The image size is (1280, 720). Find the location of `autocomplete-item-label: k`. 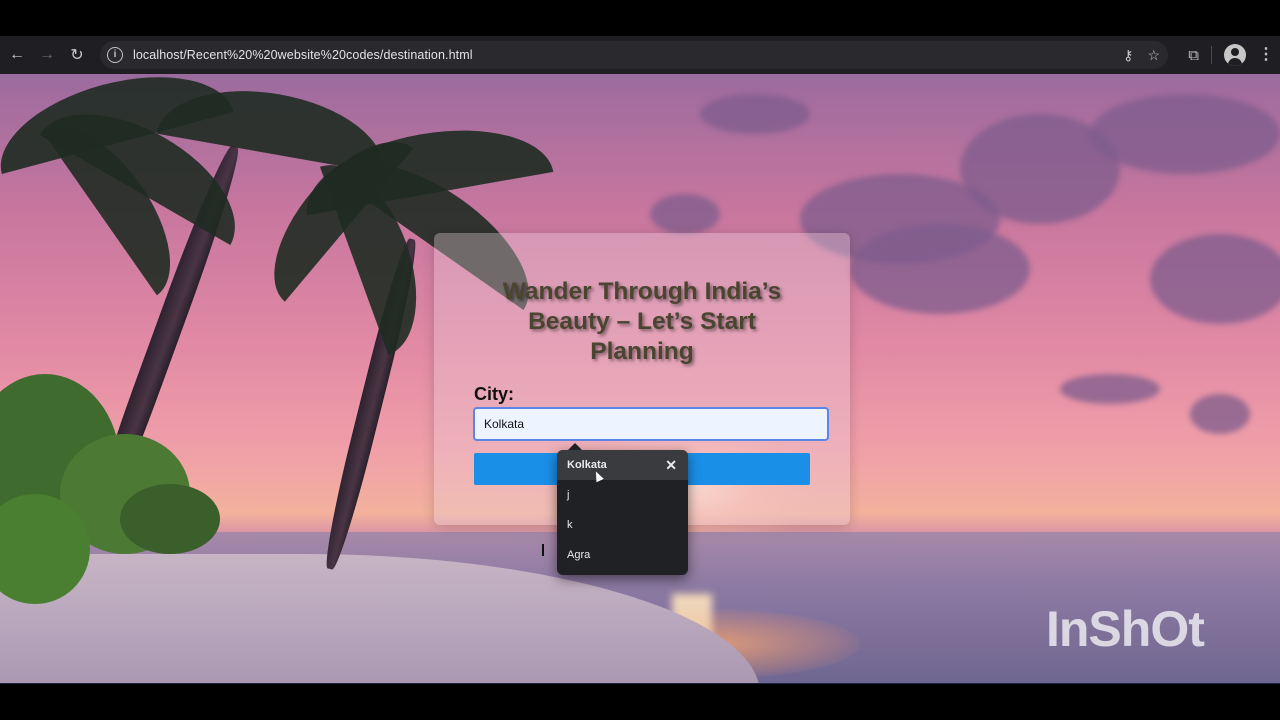

autocomplete-item-label: k is located at coordinates (570, 525).